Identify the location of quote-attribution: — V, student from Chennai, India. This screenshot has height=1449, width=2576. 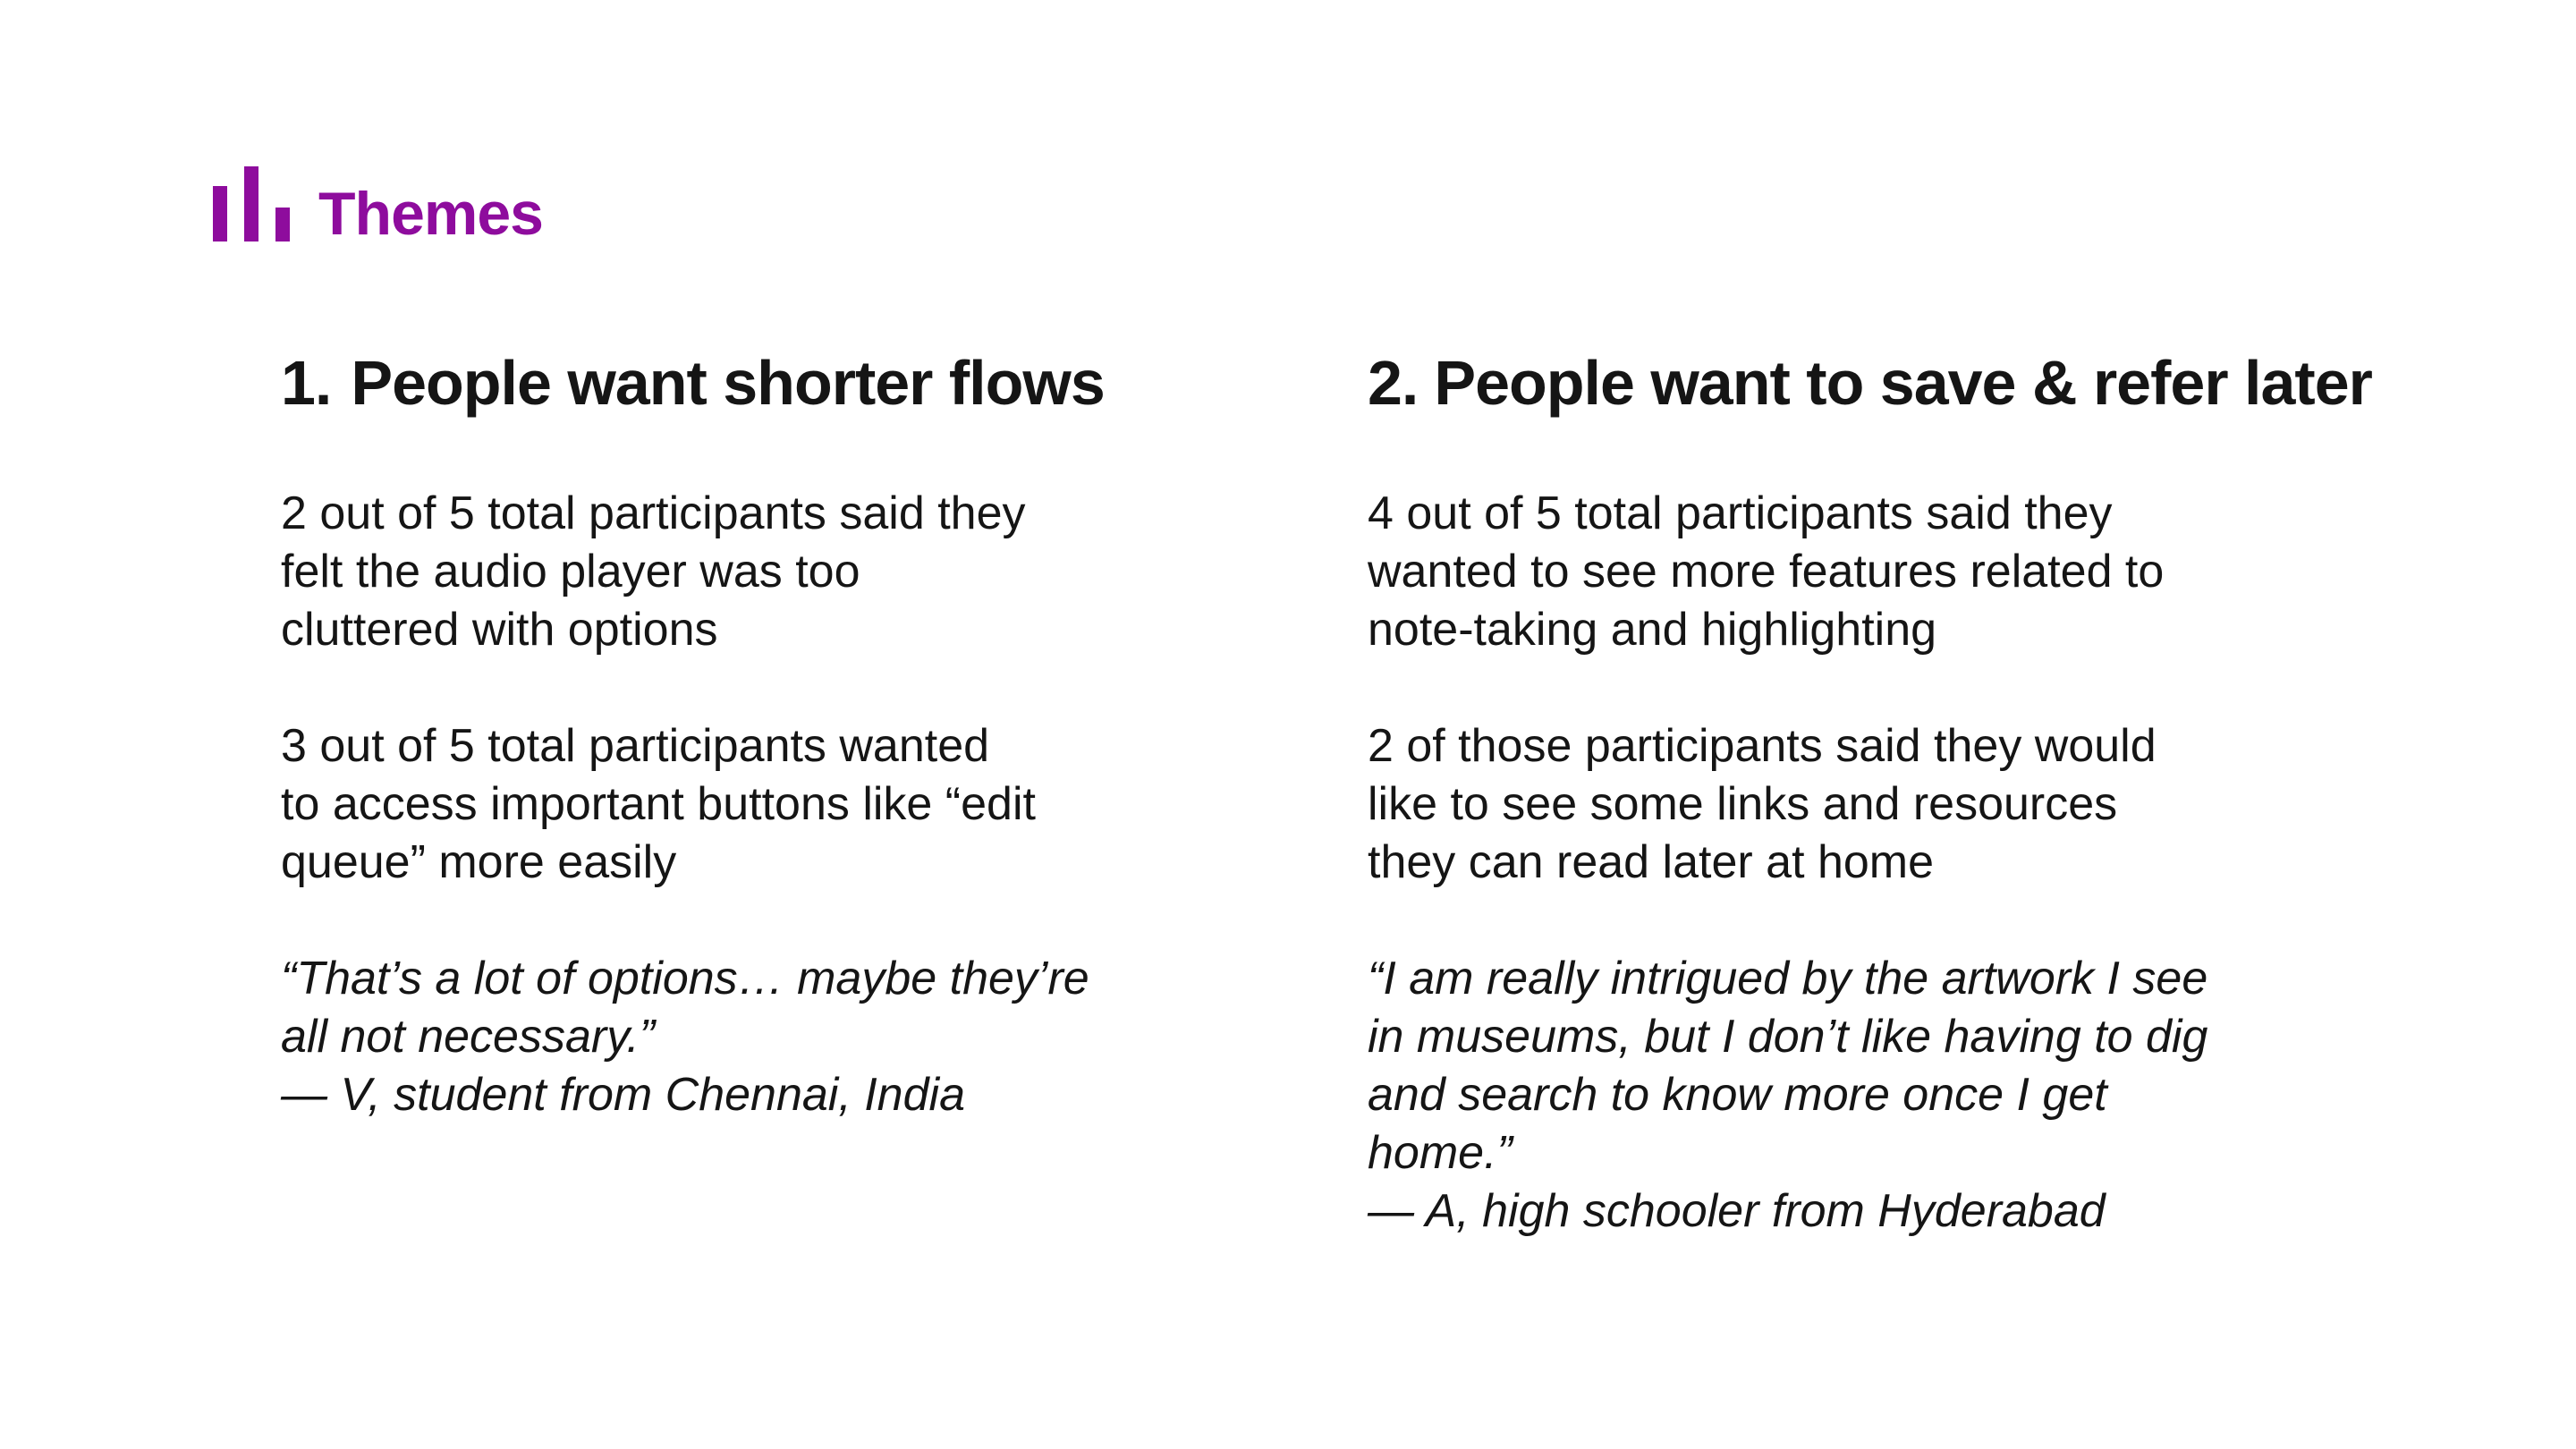
(623, 1095).